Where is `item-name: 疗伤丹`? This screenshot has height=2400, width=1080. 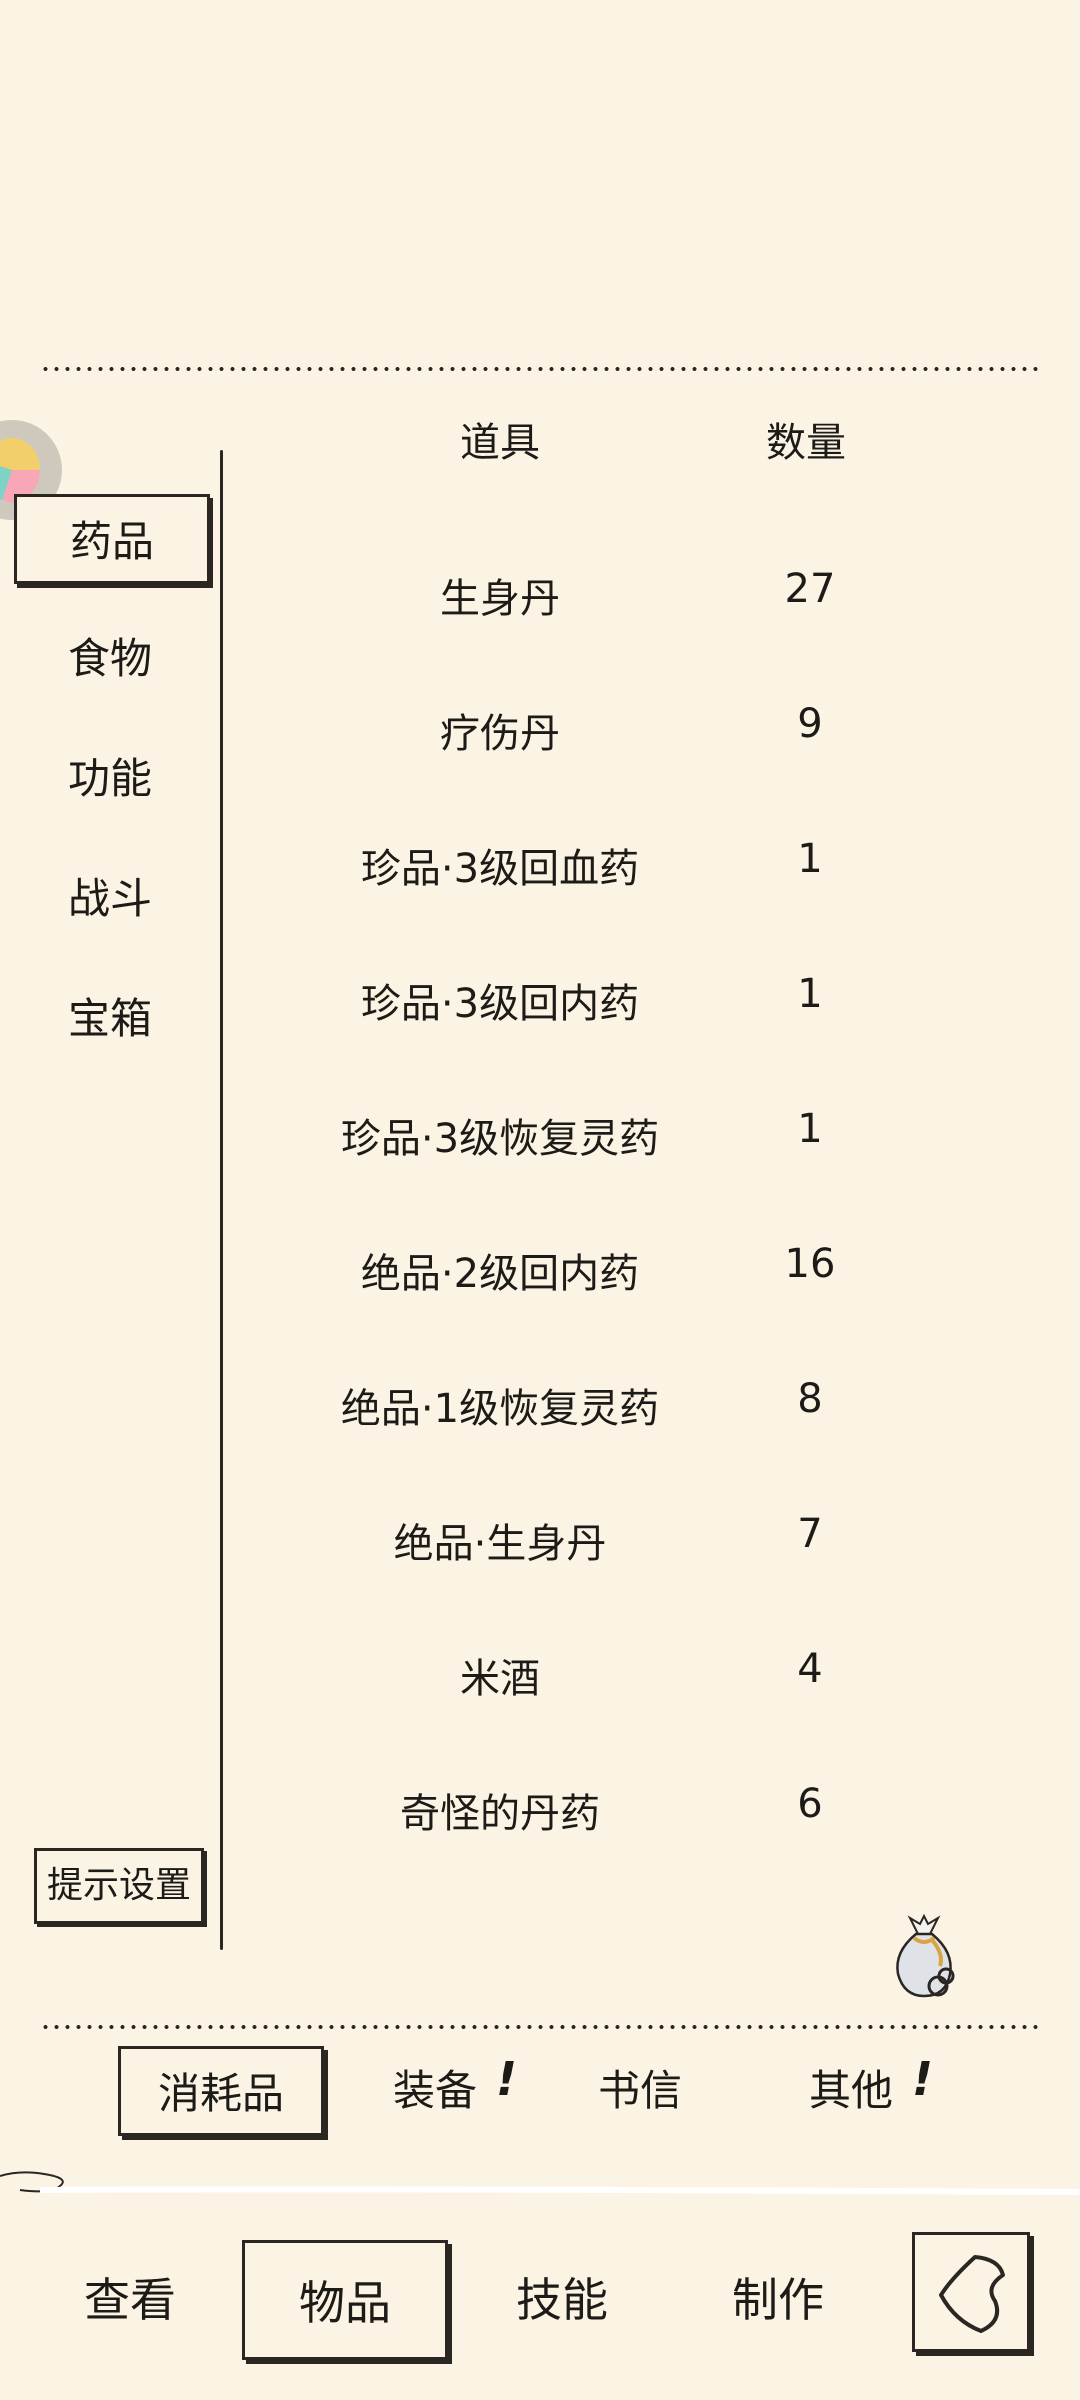
item-name: 疗伤丹 is located at coordinates (500, 734).